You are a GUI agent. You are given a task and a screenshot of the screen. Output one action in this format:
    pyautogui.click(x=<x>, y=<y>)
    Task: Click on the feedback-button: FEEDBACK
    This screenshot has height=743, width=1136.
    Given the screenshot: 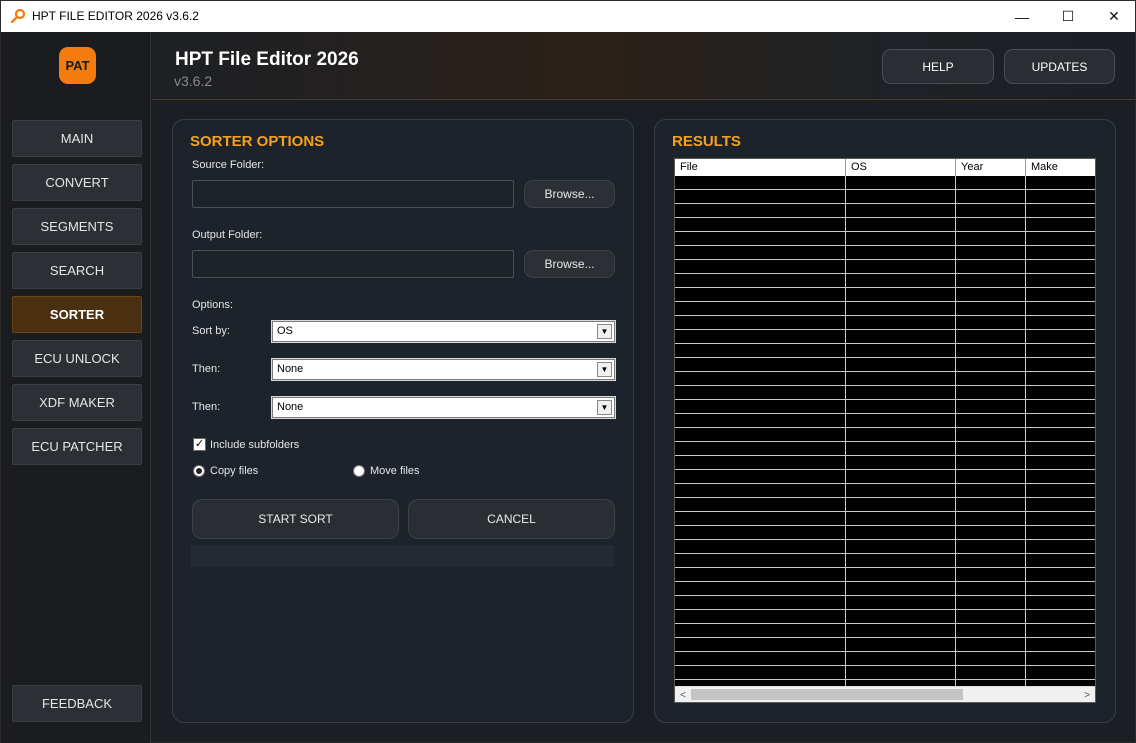 What is the action you would take?
    pyautogui.click(x=77, y=703)
    